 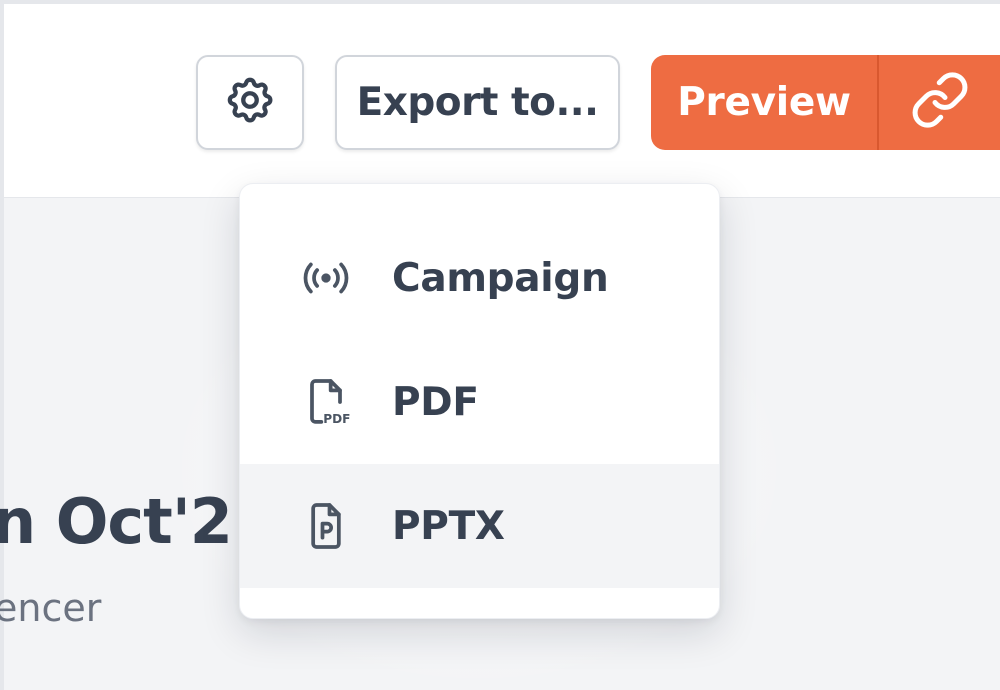 I want to click on link-icon, so click(x=940, y=102).